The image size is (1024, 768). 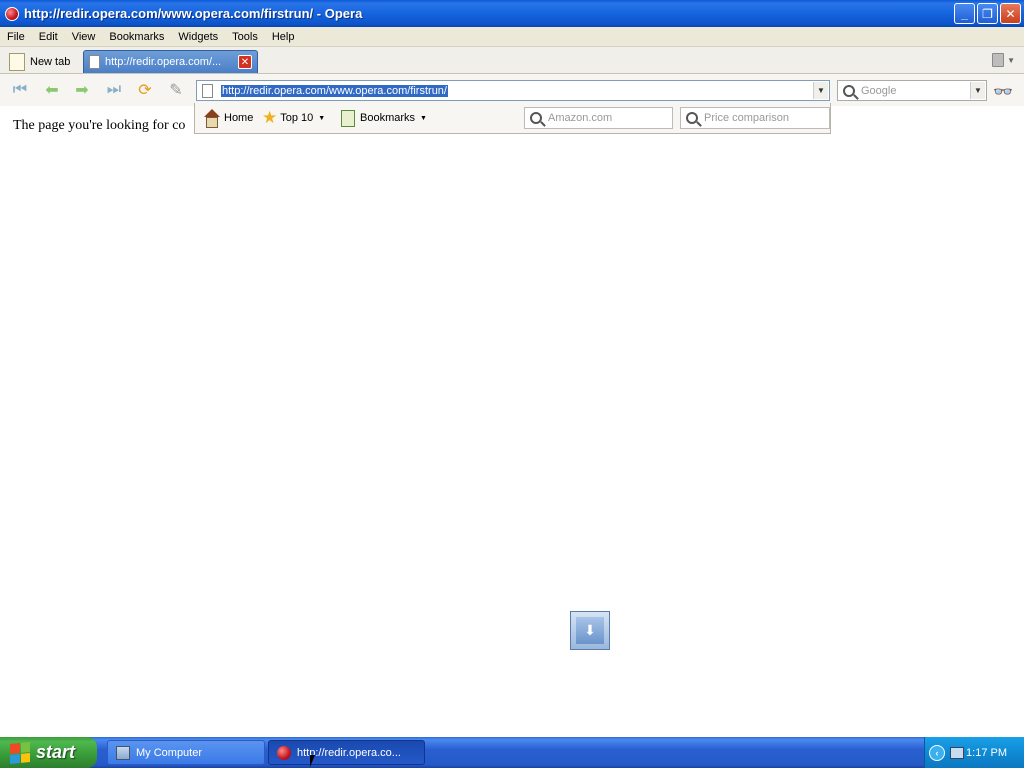 I want to click on scroll-down-button: ⬇, so click(x=590, y=630).